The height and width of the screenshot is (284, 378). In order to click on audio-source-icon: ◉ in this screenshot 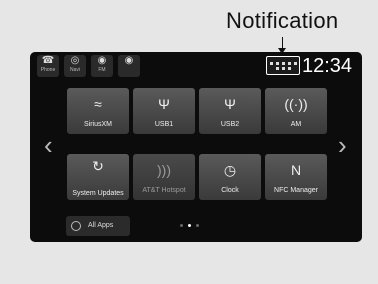, I will do `click(129, 60)`.